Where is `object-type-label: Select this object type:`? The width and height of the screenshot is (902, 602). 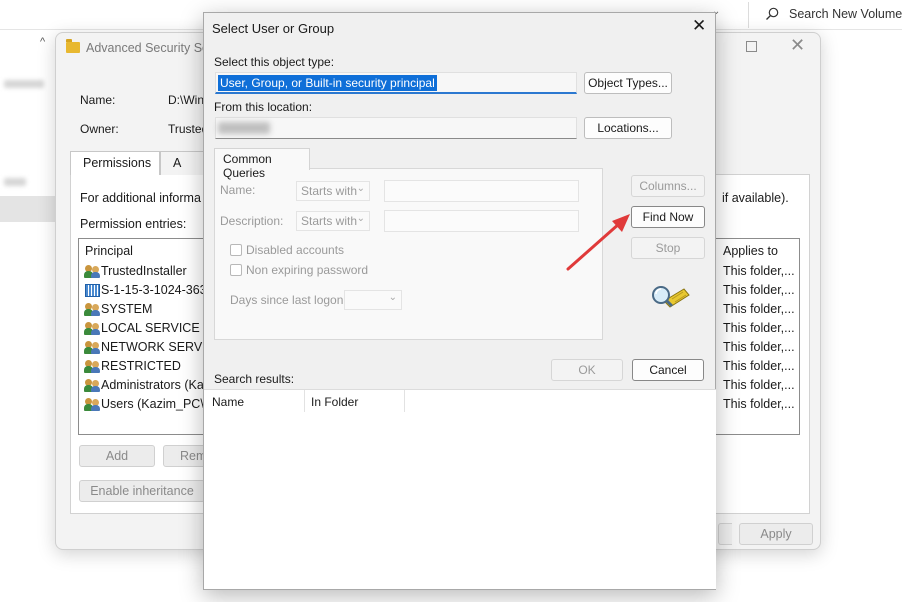 object-type-label: Select this object type: is located at coordinates (274, 62).